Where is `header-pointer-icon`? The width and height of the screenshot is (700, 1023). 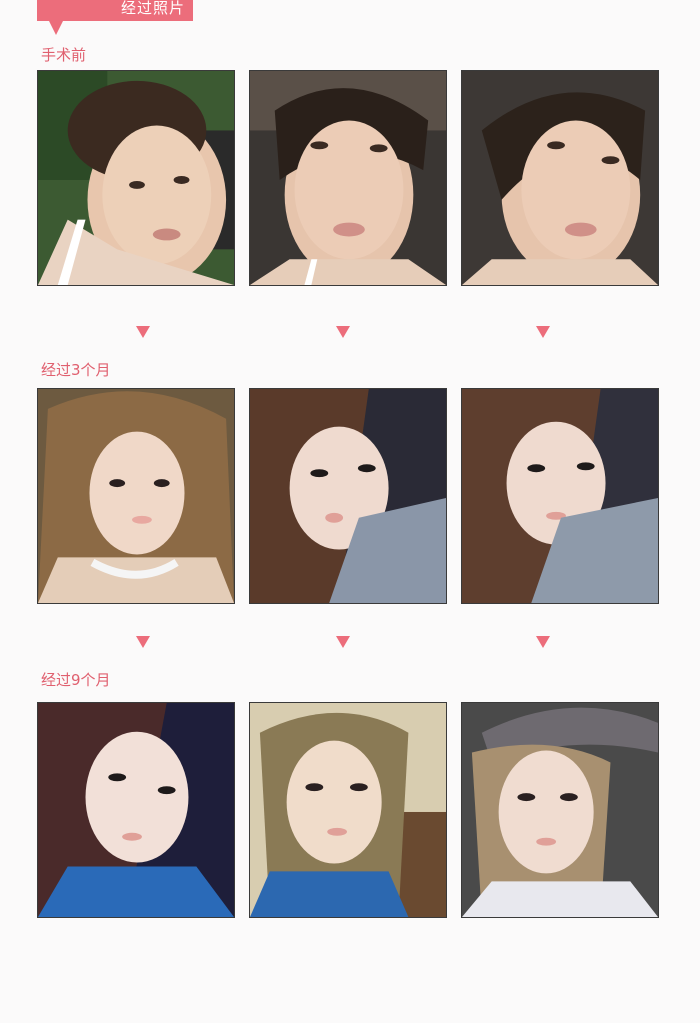 header-pointer-icon is located at coordinates (56, 28).